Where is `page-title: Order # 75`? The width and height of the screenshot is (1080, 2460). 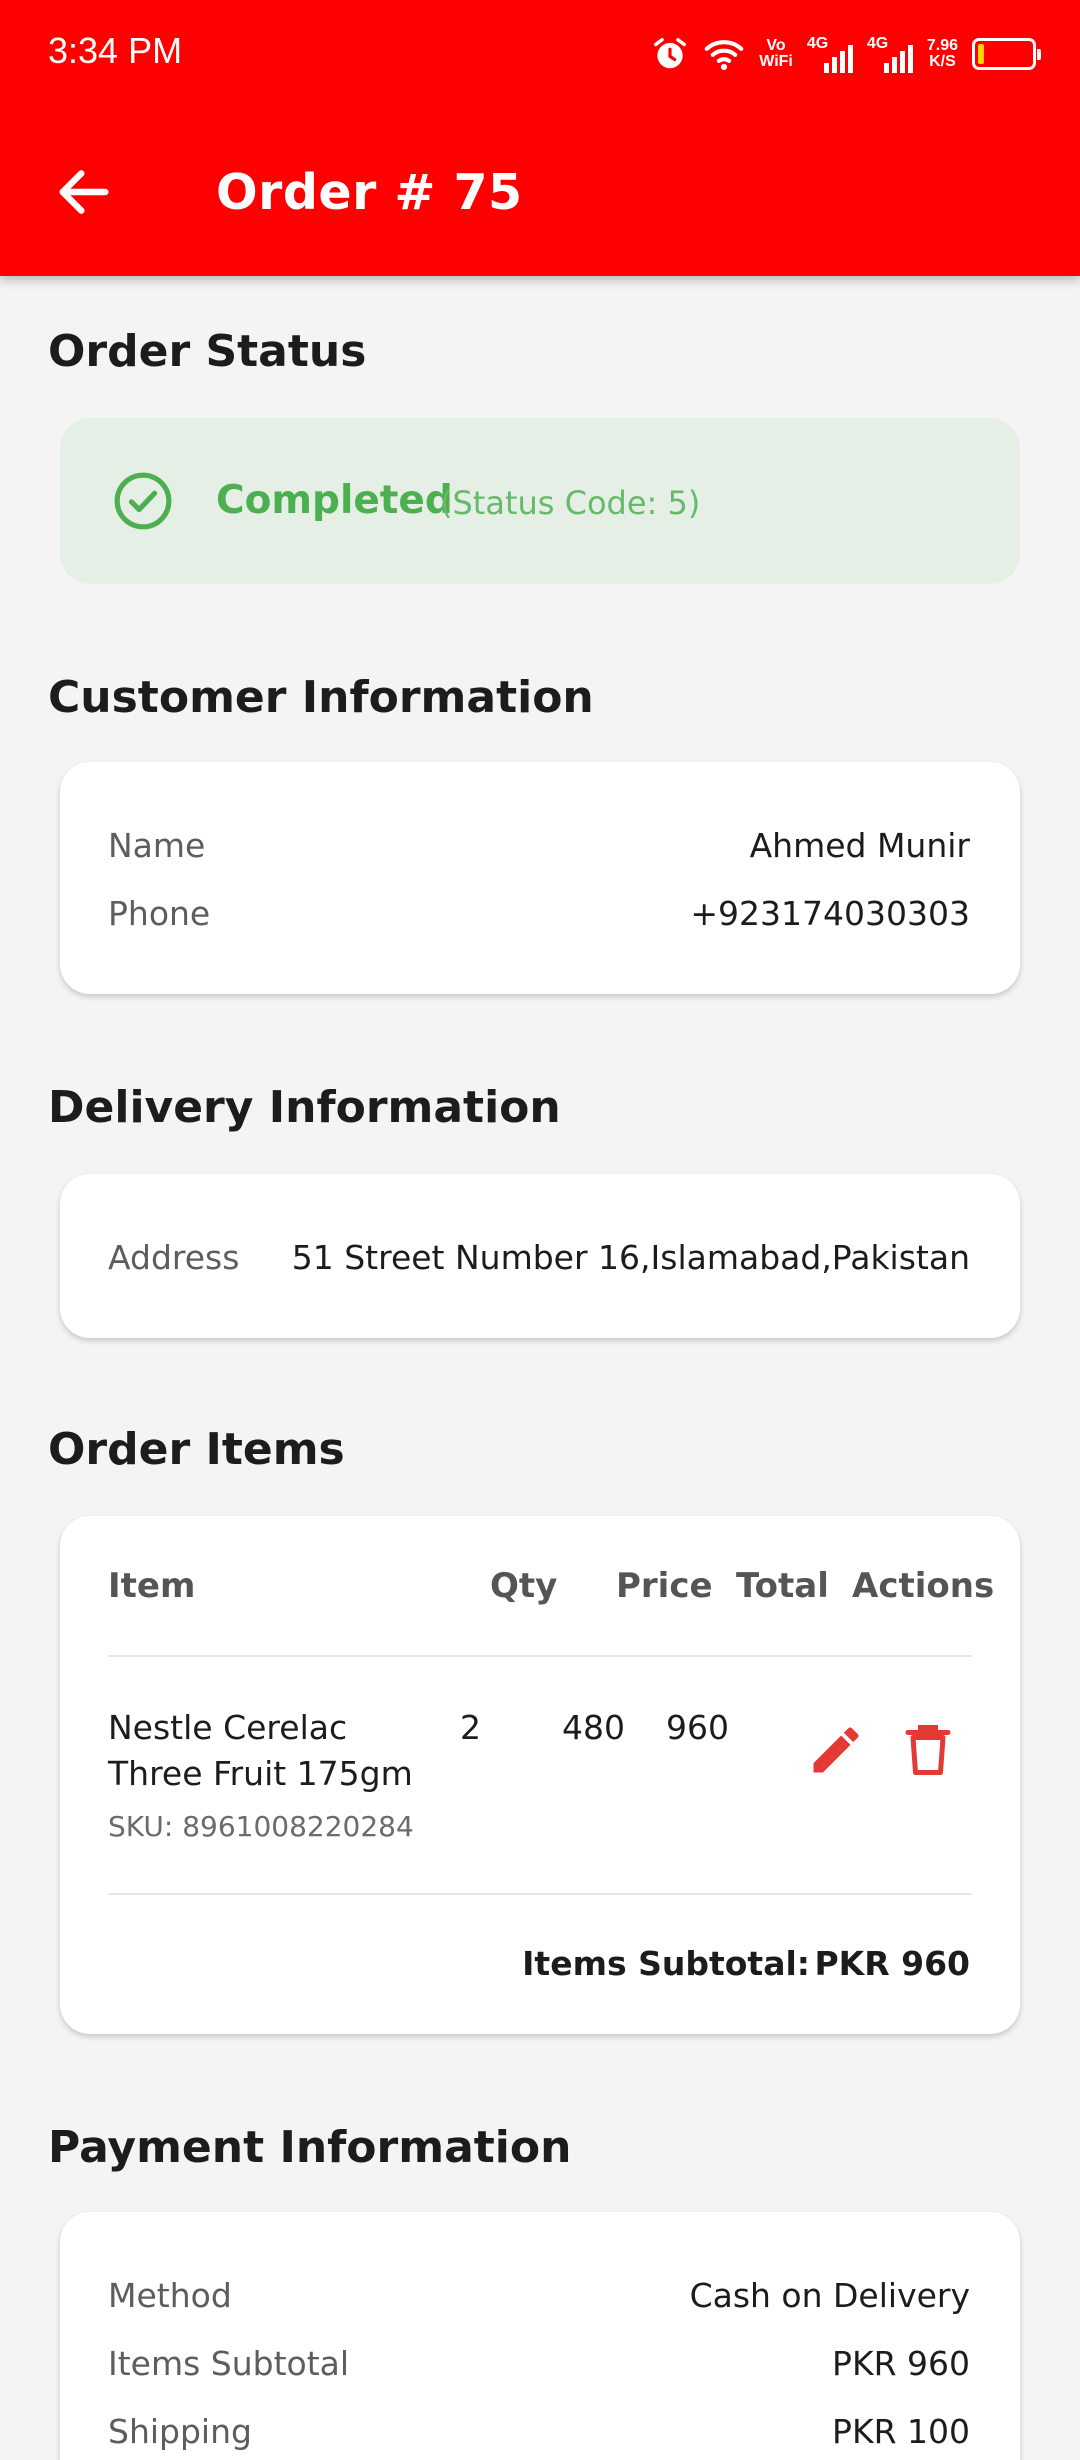 page-title: Order # 75 is located at coordinates (369, 192).